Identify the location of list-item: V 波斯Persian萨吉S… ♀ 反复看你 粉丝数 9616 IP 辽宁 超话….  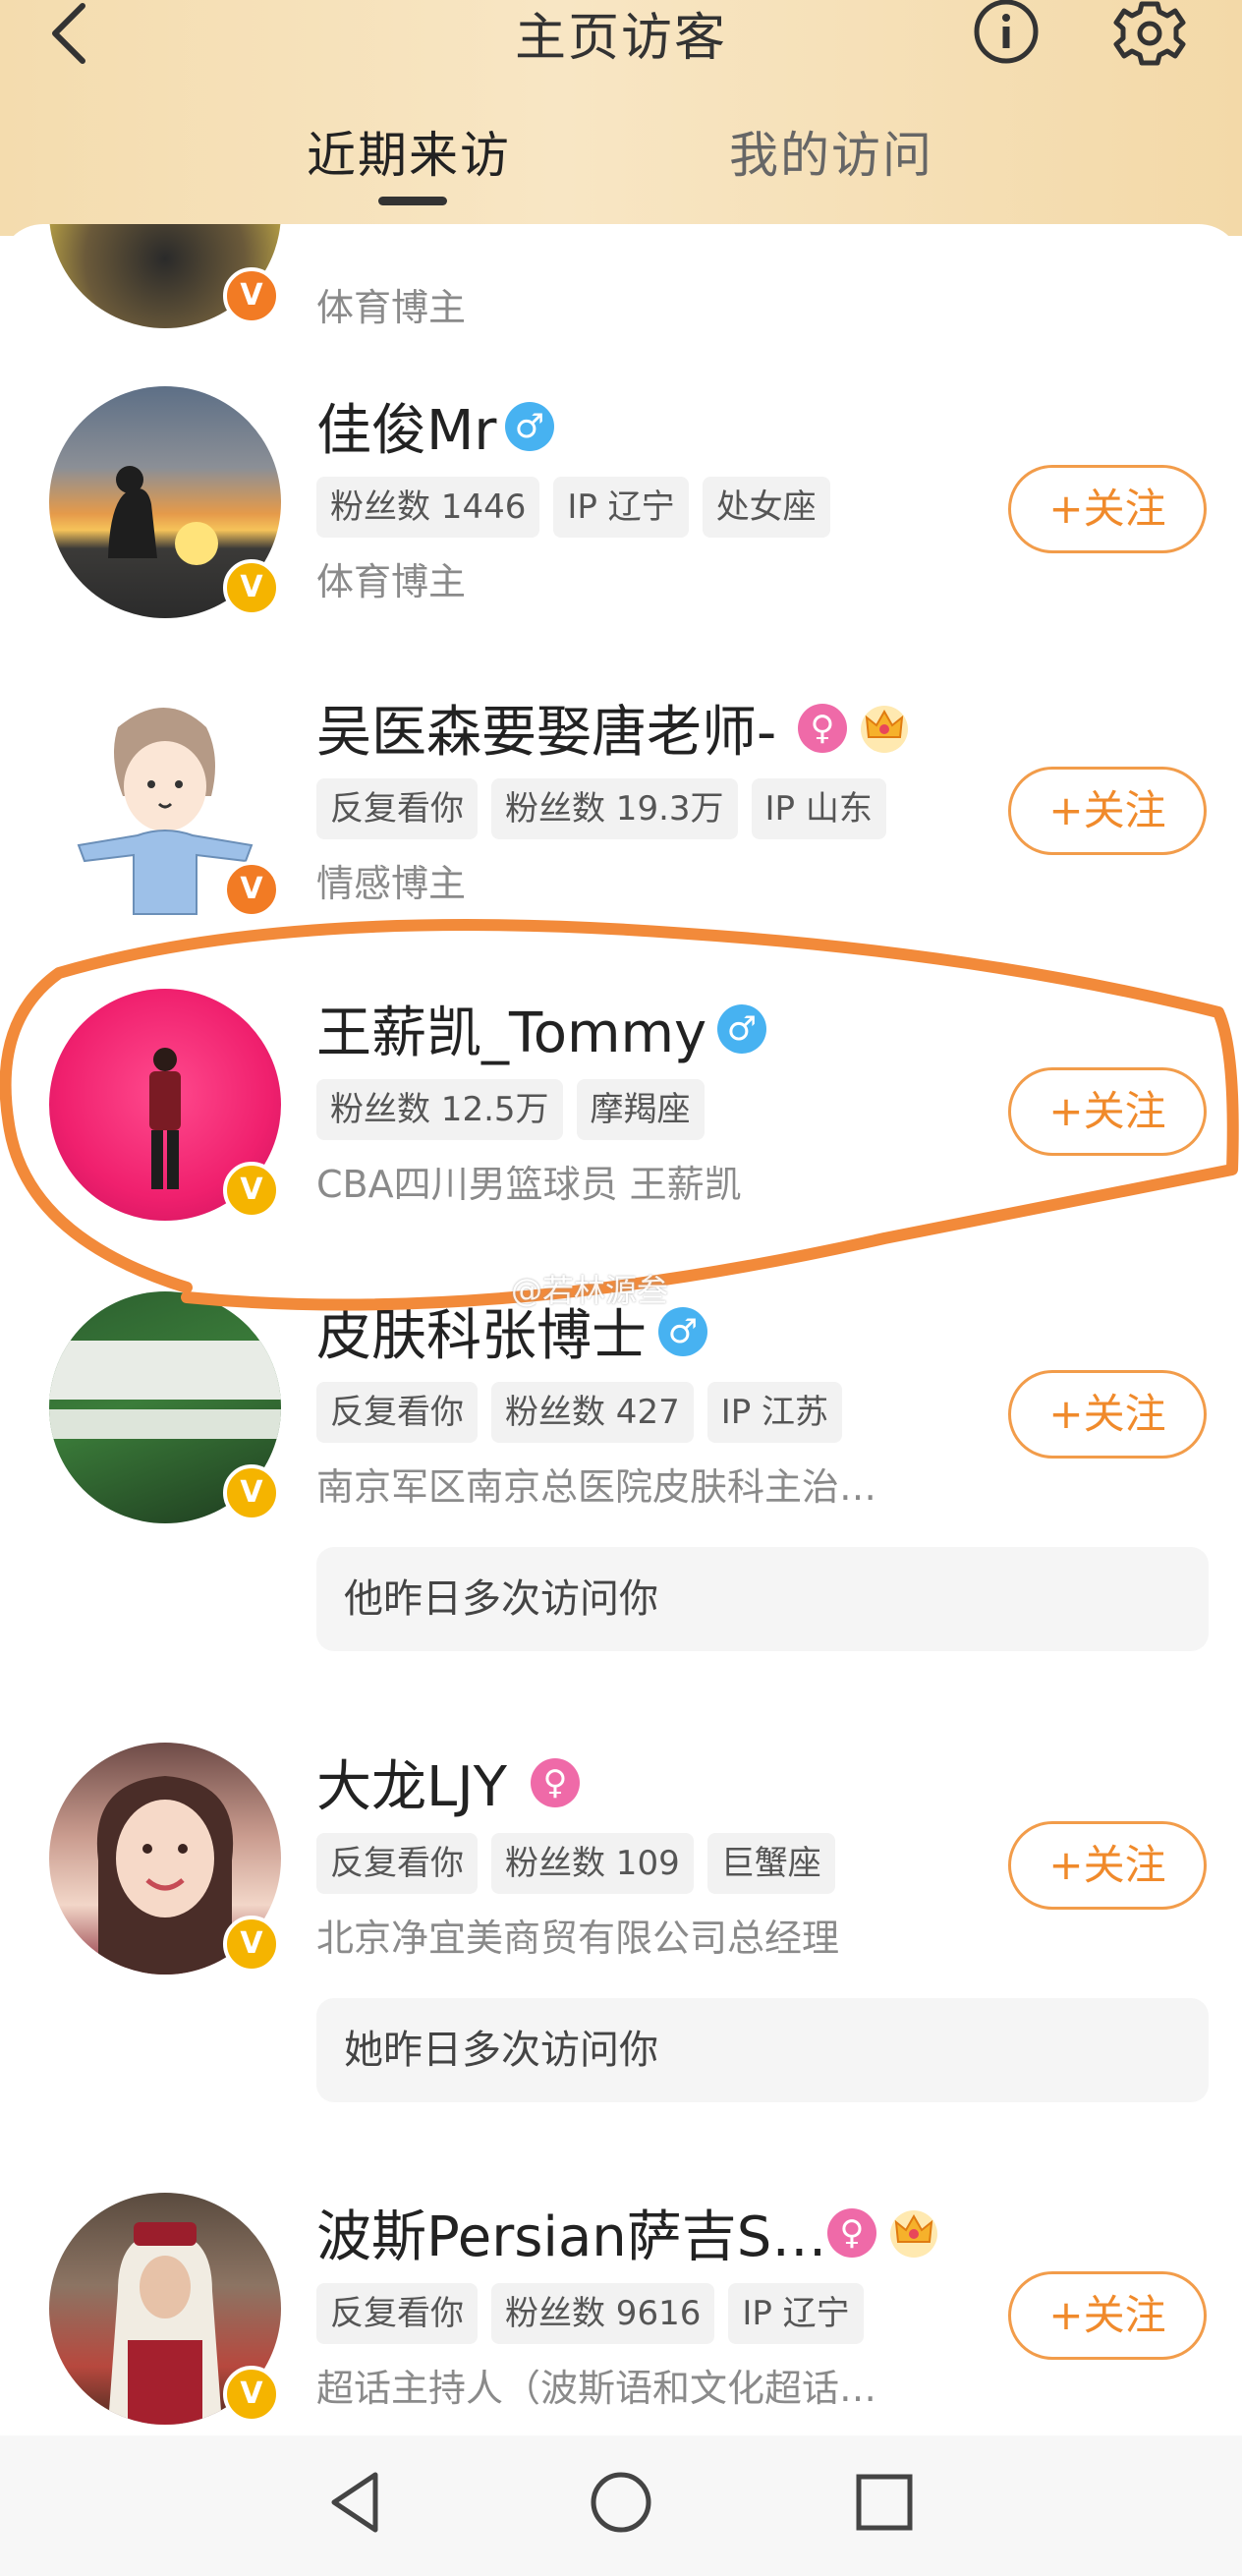
(621, 2314).